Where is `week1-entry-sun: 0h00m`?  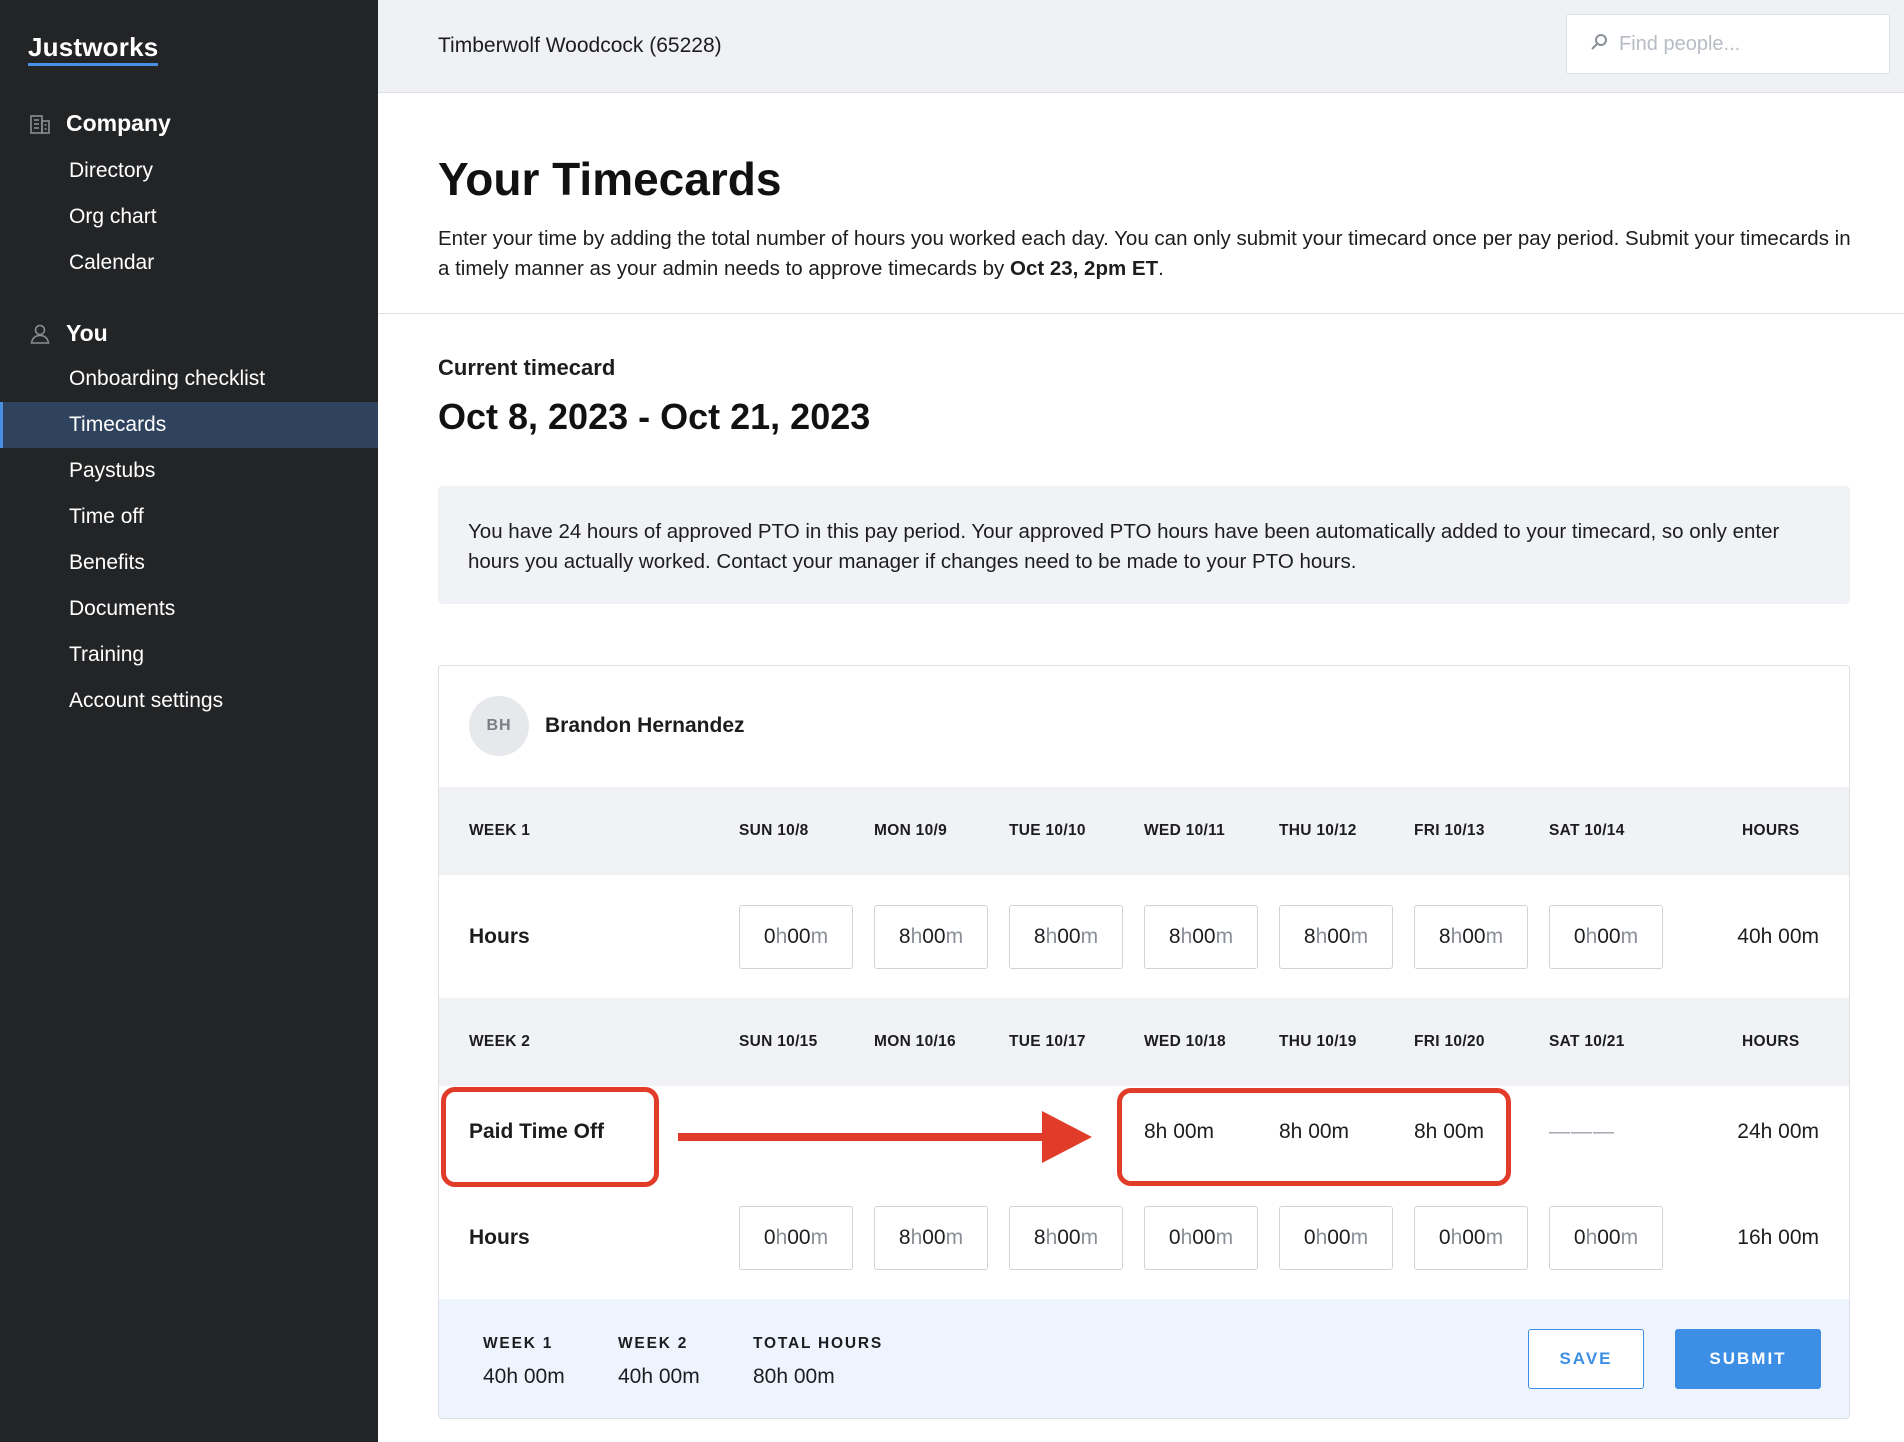 week1-entry-sun: 0h00m is located at coordinates (796, 937).